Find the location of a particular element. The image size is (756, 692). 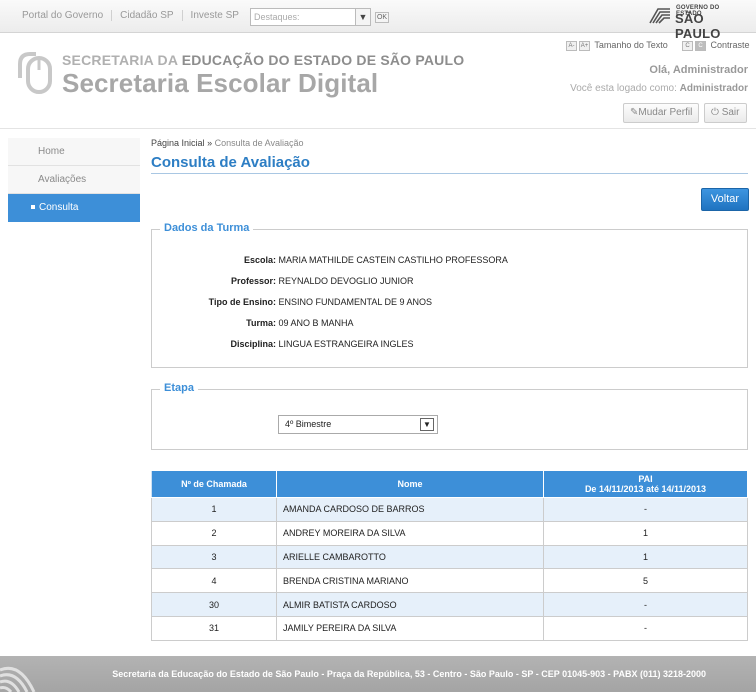

power-icon: ⏻ is located at coordinates (715, 112).